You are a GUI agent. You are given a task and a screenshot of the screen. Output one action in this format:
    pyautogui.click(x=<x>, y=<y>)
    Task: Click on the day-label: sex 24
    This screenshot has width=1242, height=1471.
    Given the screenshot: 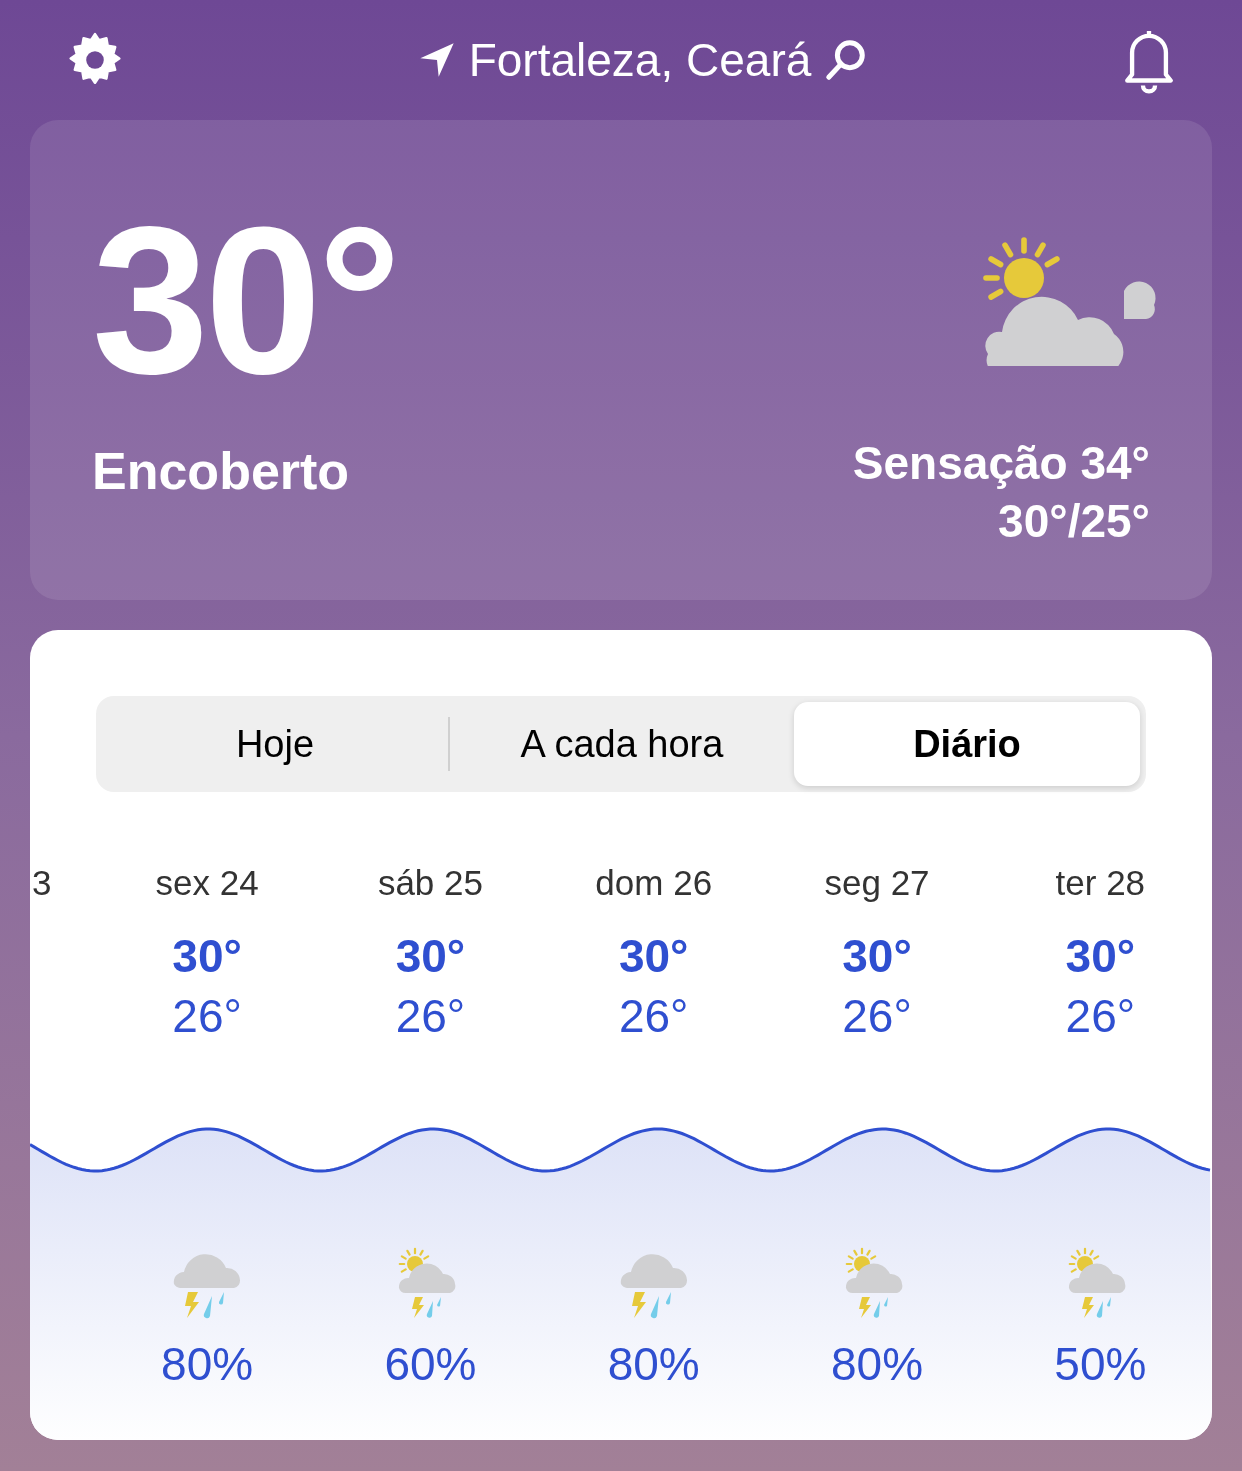 What is the action you would take?
    pyautogui.click(x=207, y=883)
    